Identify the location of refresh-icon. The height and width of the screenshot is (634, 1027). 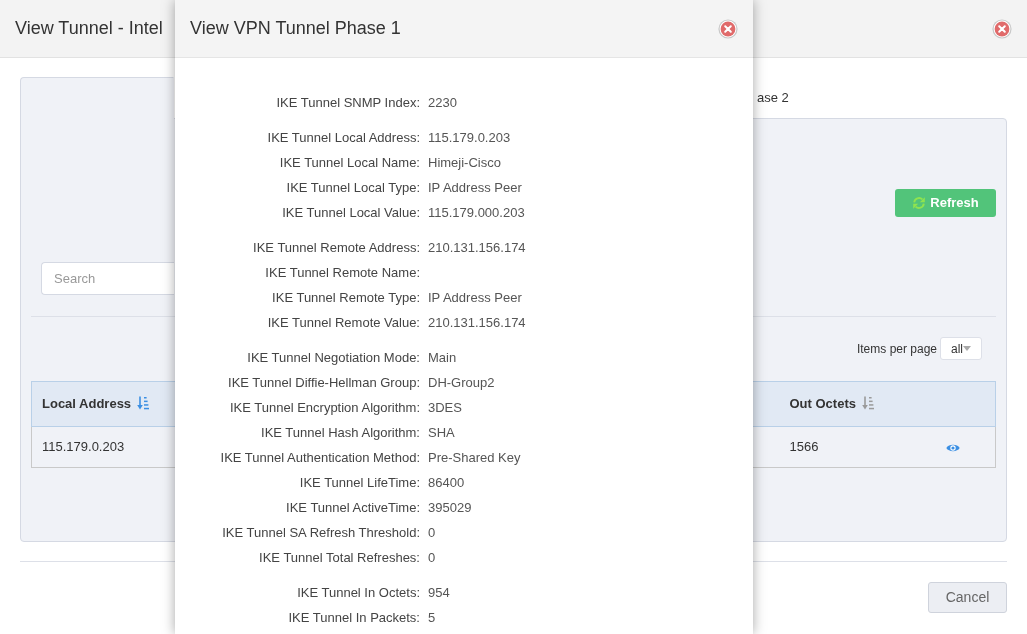
(919, 203).